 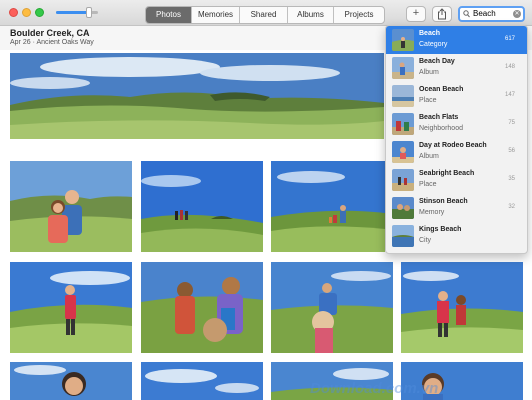 I want to click on kids-walk-image, so click(x=332, y=307).